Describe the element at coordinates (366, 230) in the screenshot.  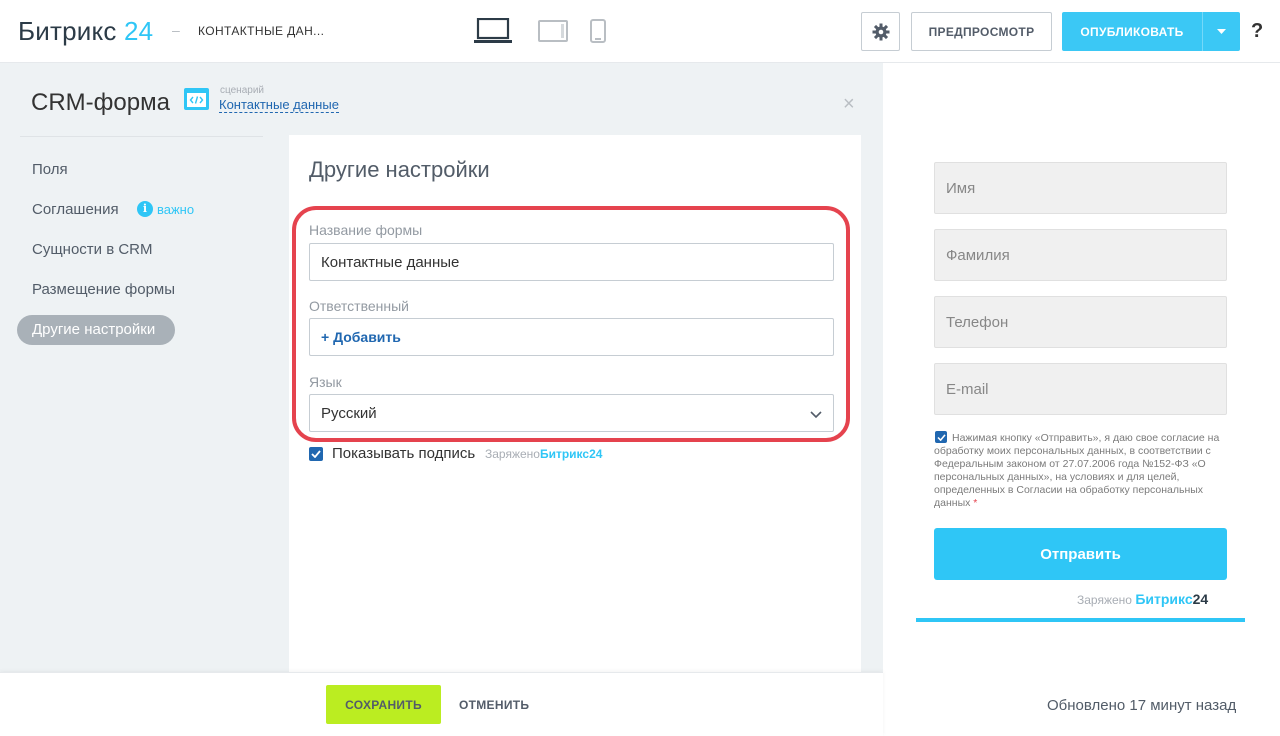
I see `form-name-label: Название формы` at that location.